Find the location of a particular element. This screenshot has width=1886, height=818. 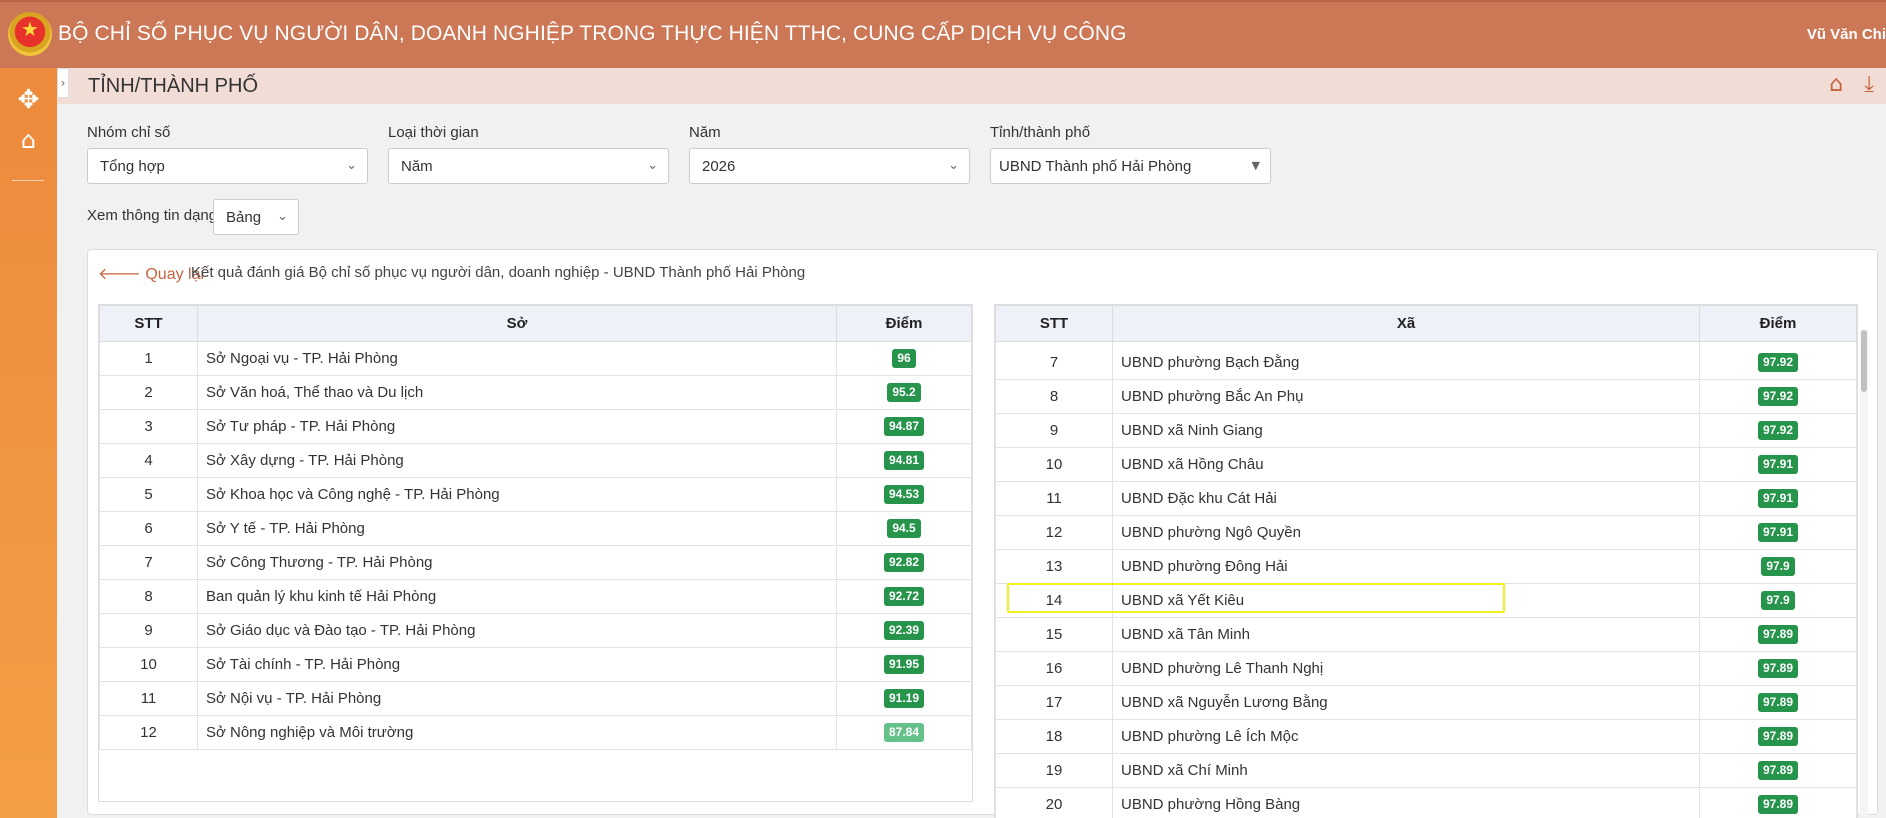

row-name: UBND phường Bạch Đằng is located at coordinates (1406, 360).